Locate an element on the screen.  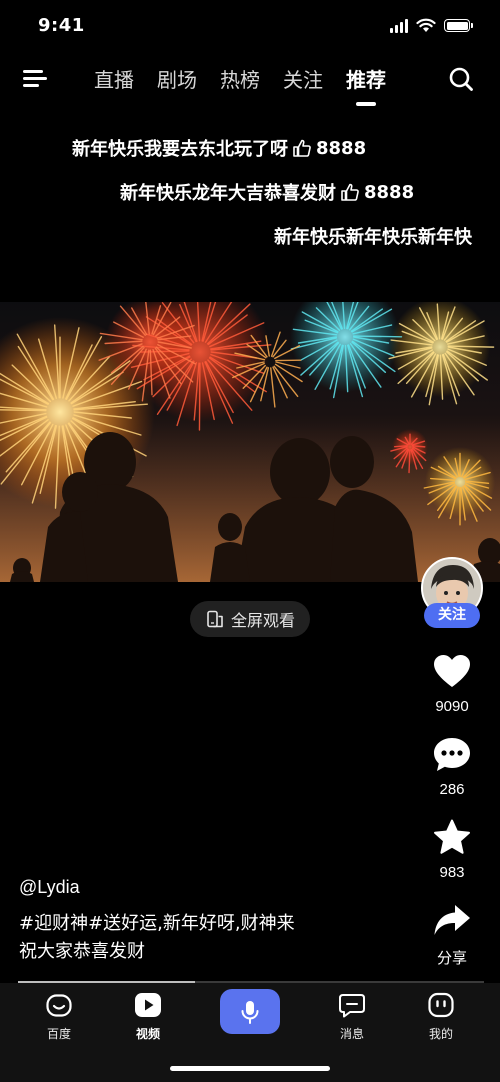
nav-item-video: 视频 is located at coordinates (148, 1016).